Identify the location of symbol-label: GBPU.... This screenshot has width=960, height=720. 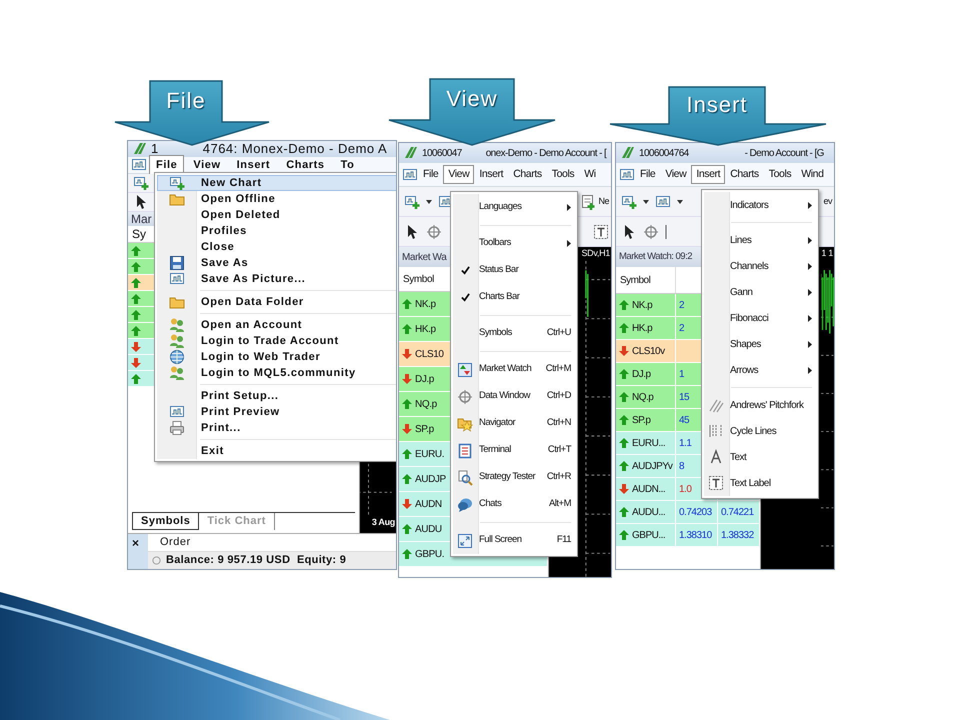
(649, 535).